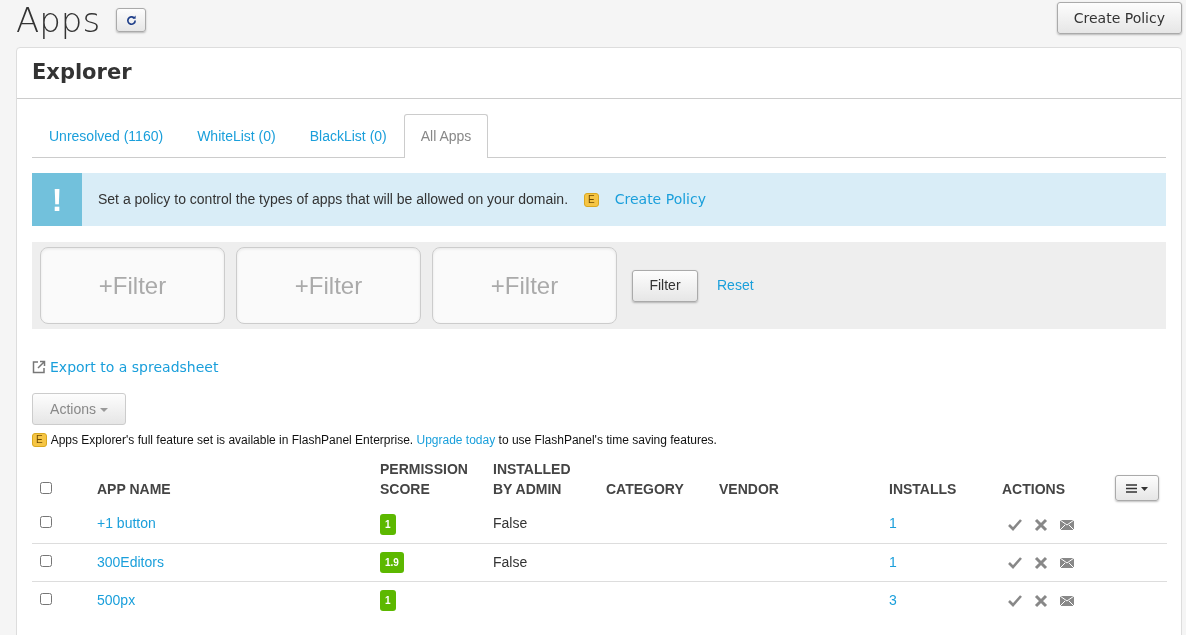 This screenshot has height=635, width=1186. I want to click on app-name-link: +1 button, so click(126, 523).